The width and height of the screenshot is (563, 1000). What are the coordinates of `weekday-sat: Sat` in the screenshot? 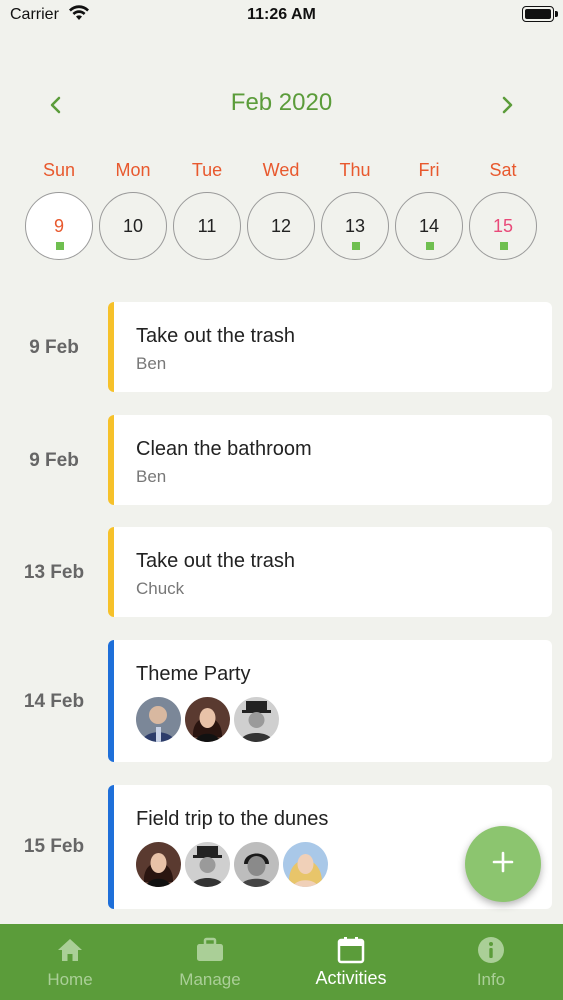 It's located at (503, 170).